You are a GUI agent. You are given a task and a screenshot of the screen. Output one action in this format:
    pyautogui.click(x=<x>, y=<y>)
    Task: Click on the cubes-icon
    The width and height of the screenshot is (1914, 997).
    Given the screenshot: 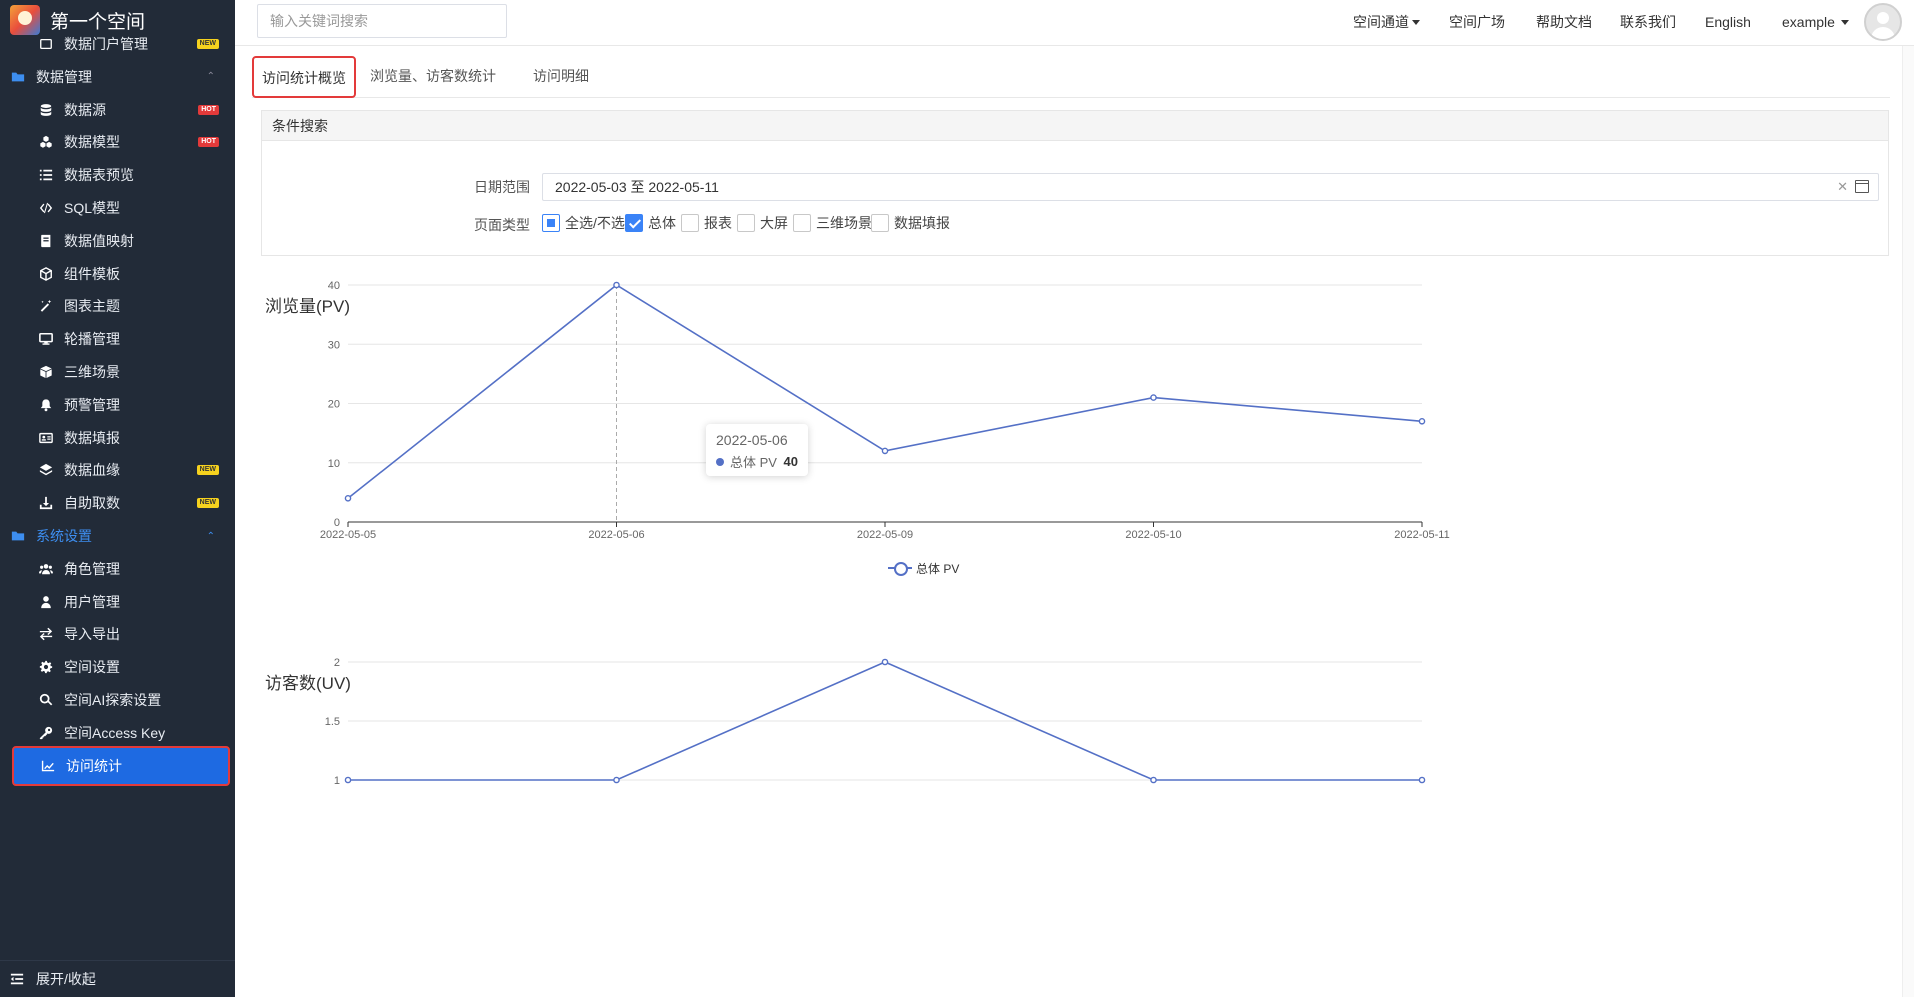 What is the action you would take?
    pyautogui.click(x=46, y=142)
    